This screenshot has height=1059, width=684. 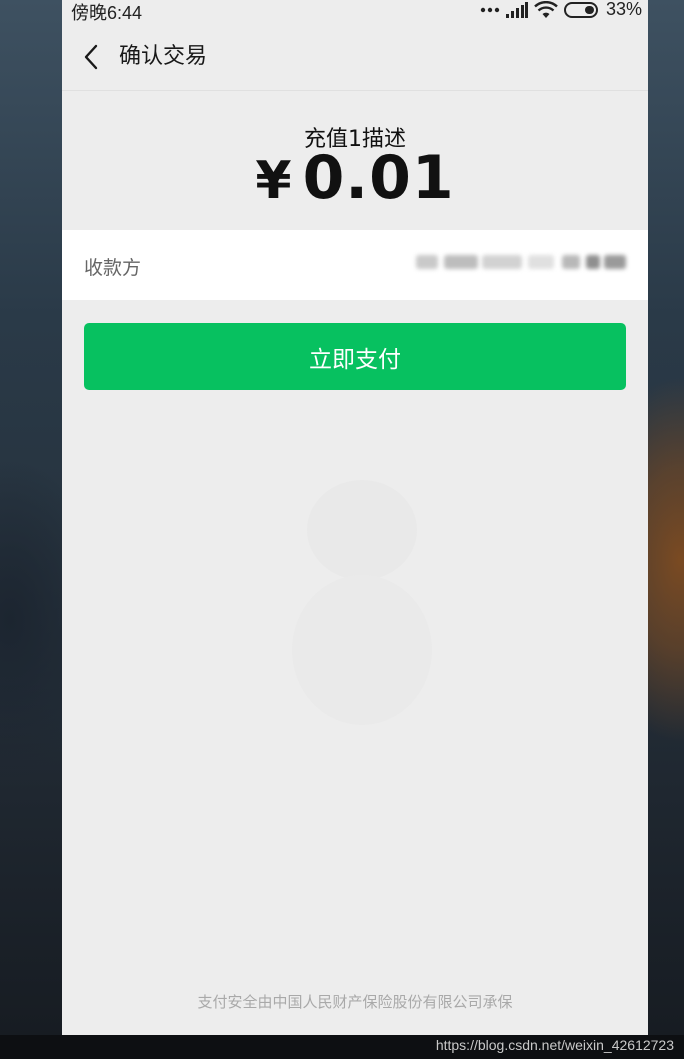 I want to click on amount-area: 充值1描述 ¥0.01, so click(x=355, y=160).